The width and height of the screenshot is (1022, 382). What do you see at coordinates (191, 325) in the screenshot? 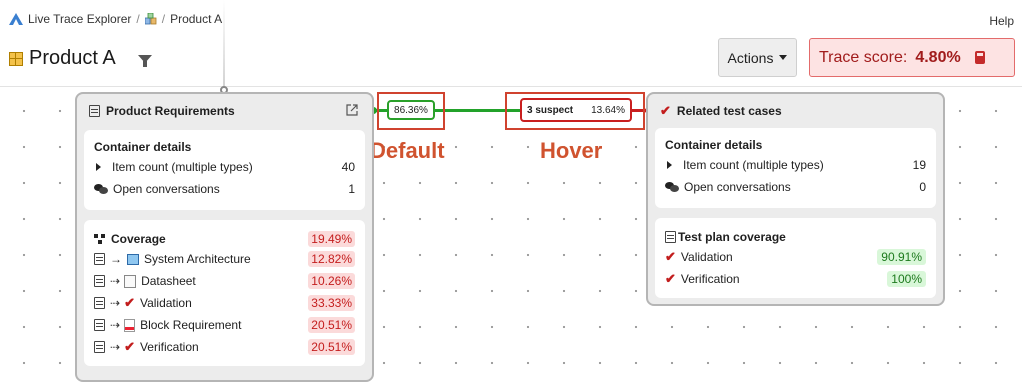
I see `coverage-label: Block Requirement` at bounding box center [191, 325].